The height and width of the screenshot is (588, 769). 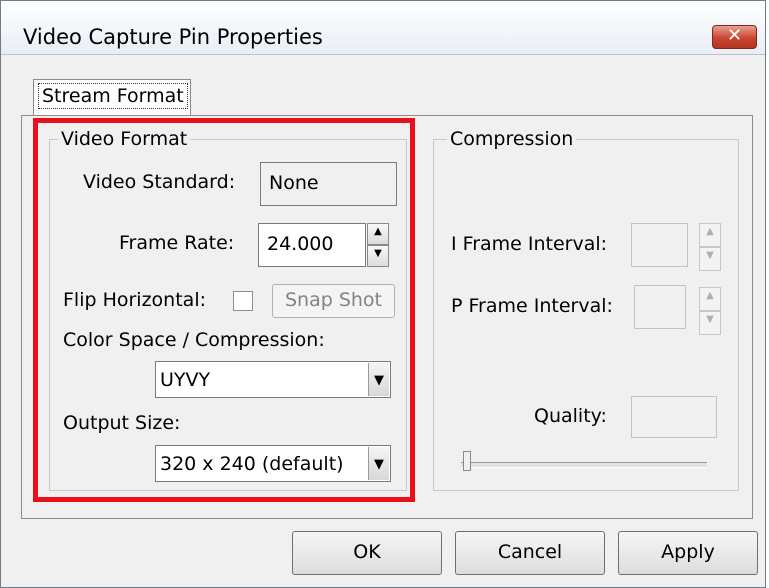 I want to click on p-frame-spinner: ▲ ▼, so click(x=710, y=311).